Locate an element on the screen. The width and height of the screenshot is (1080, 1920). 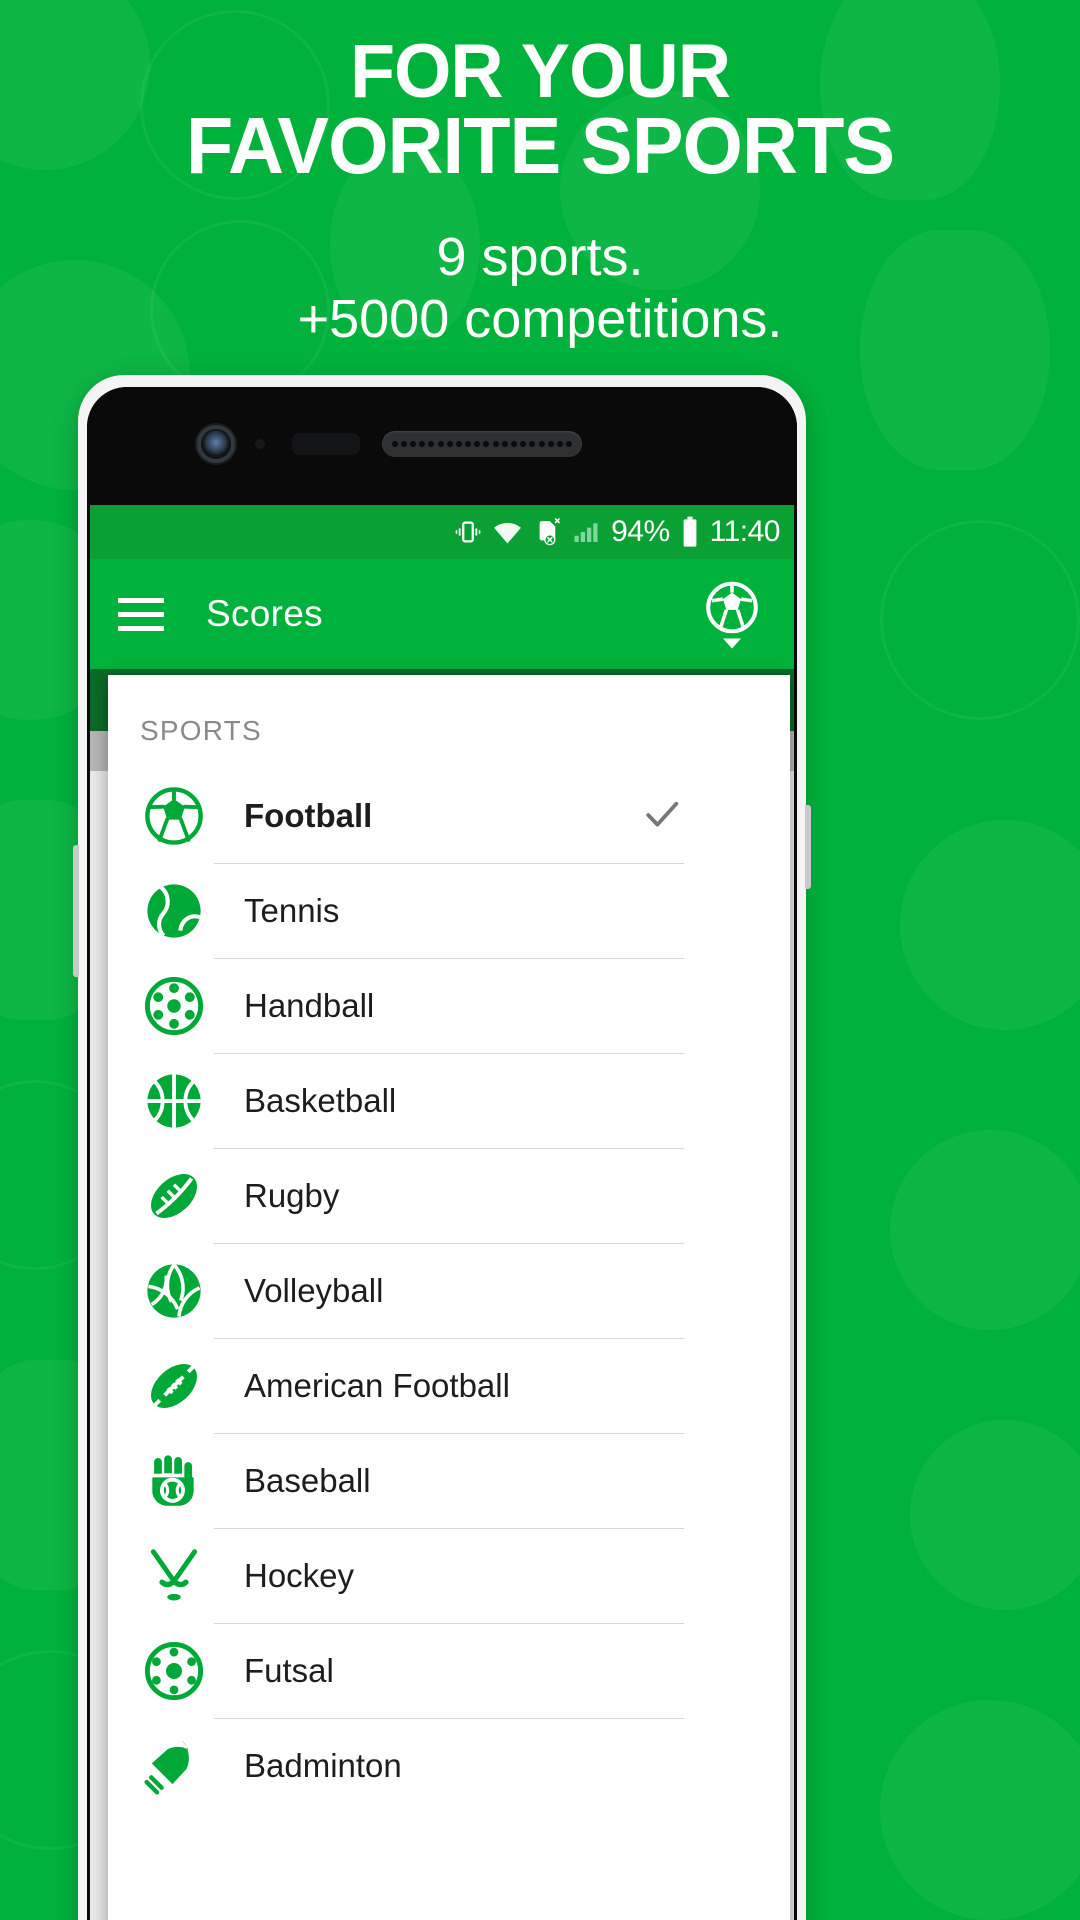
battery-full-icon is located at coordinates (690, 532).